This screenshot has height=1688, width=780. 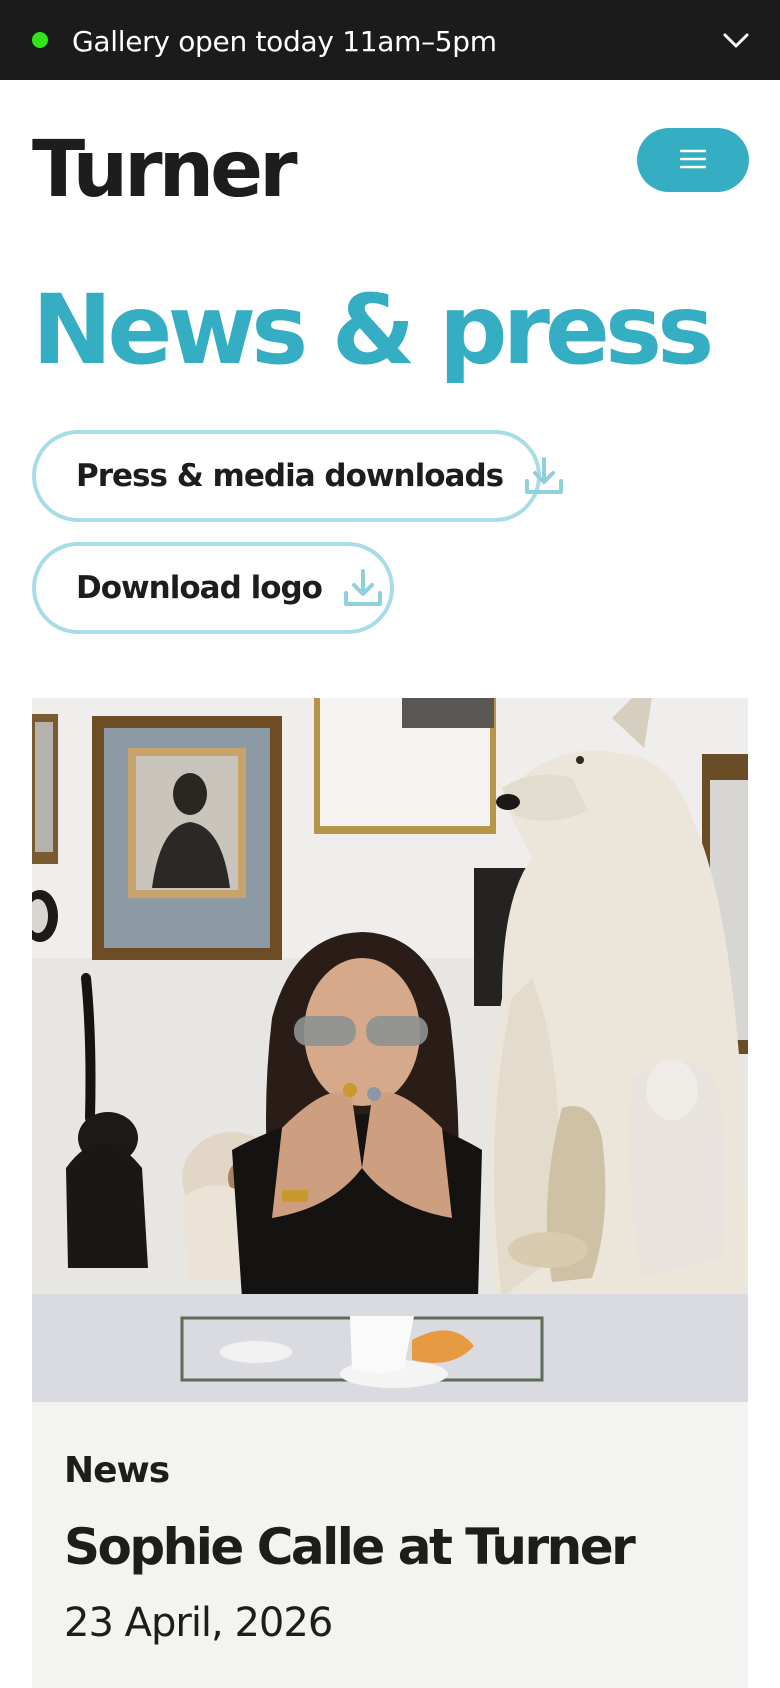 I want to click on article-category: News, so click(x=117, y=1470).